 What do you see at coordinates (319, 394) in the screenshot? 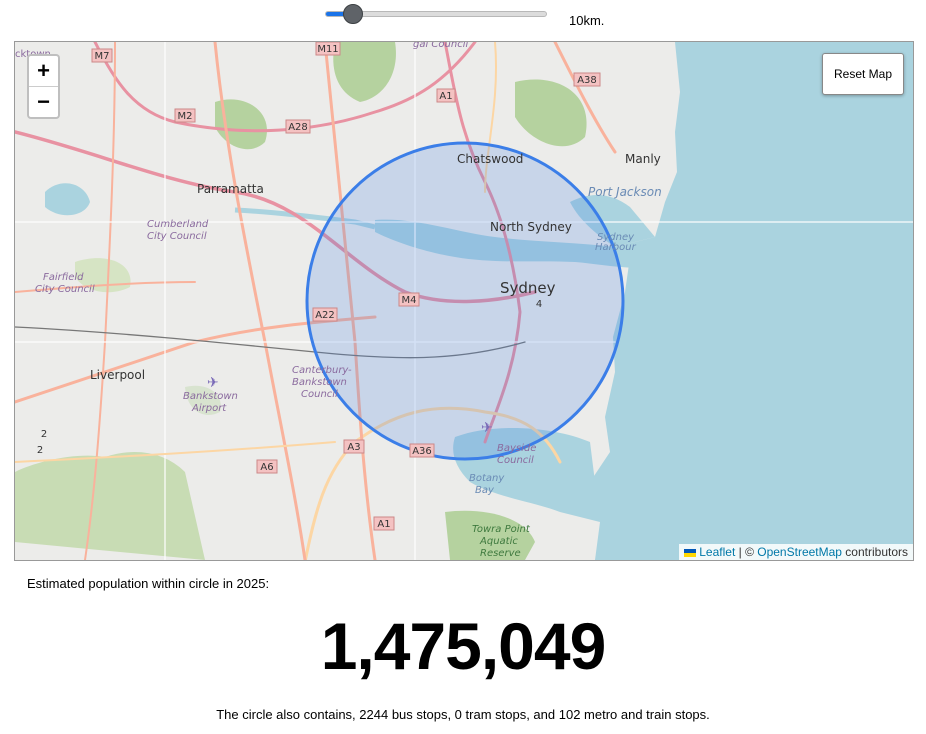
I see `label-canterbury-3: Council` at bounding box center [319, 394].